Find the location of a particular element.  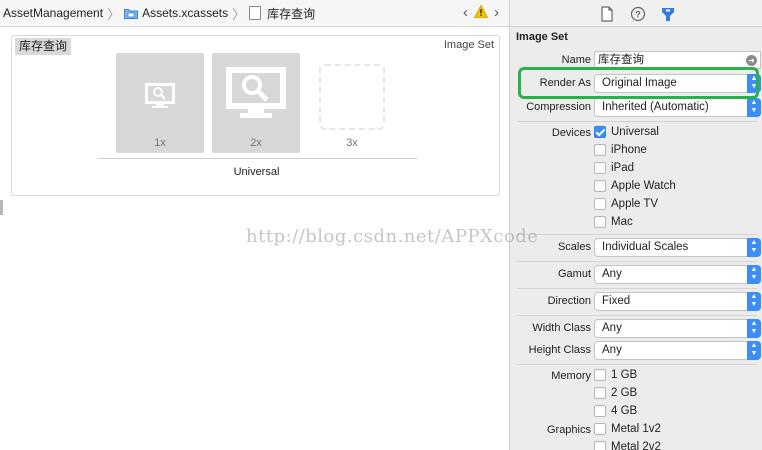

name-field: 库存查询 ➜ is located at coordinates (677, 60).